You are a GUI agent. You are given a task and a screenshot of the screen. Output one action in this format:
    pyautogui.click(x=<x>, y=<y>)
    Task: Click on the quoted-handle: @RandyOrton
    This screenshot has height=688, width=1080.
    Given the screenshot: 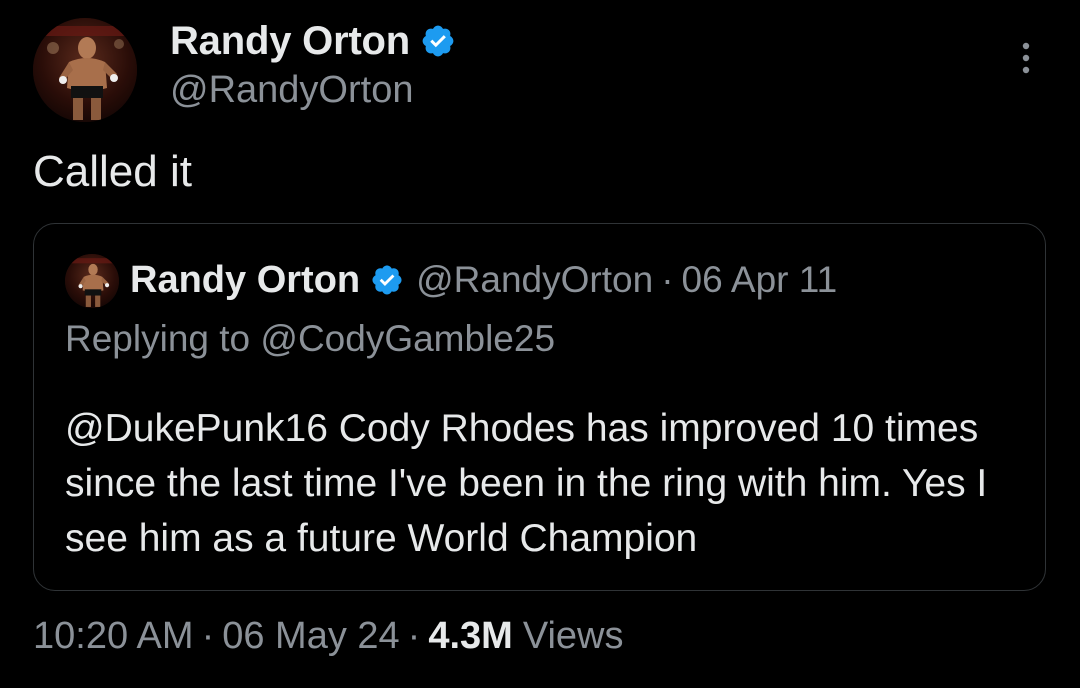 What is the action you would take?
    pyautogui.click(x=535, y=279)
    